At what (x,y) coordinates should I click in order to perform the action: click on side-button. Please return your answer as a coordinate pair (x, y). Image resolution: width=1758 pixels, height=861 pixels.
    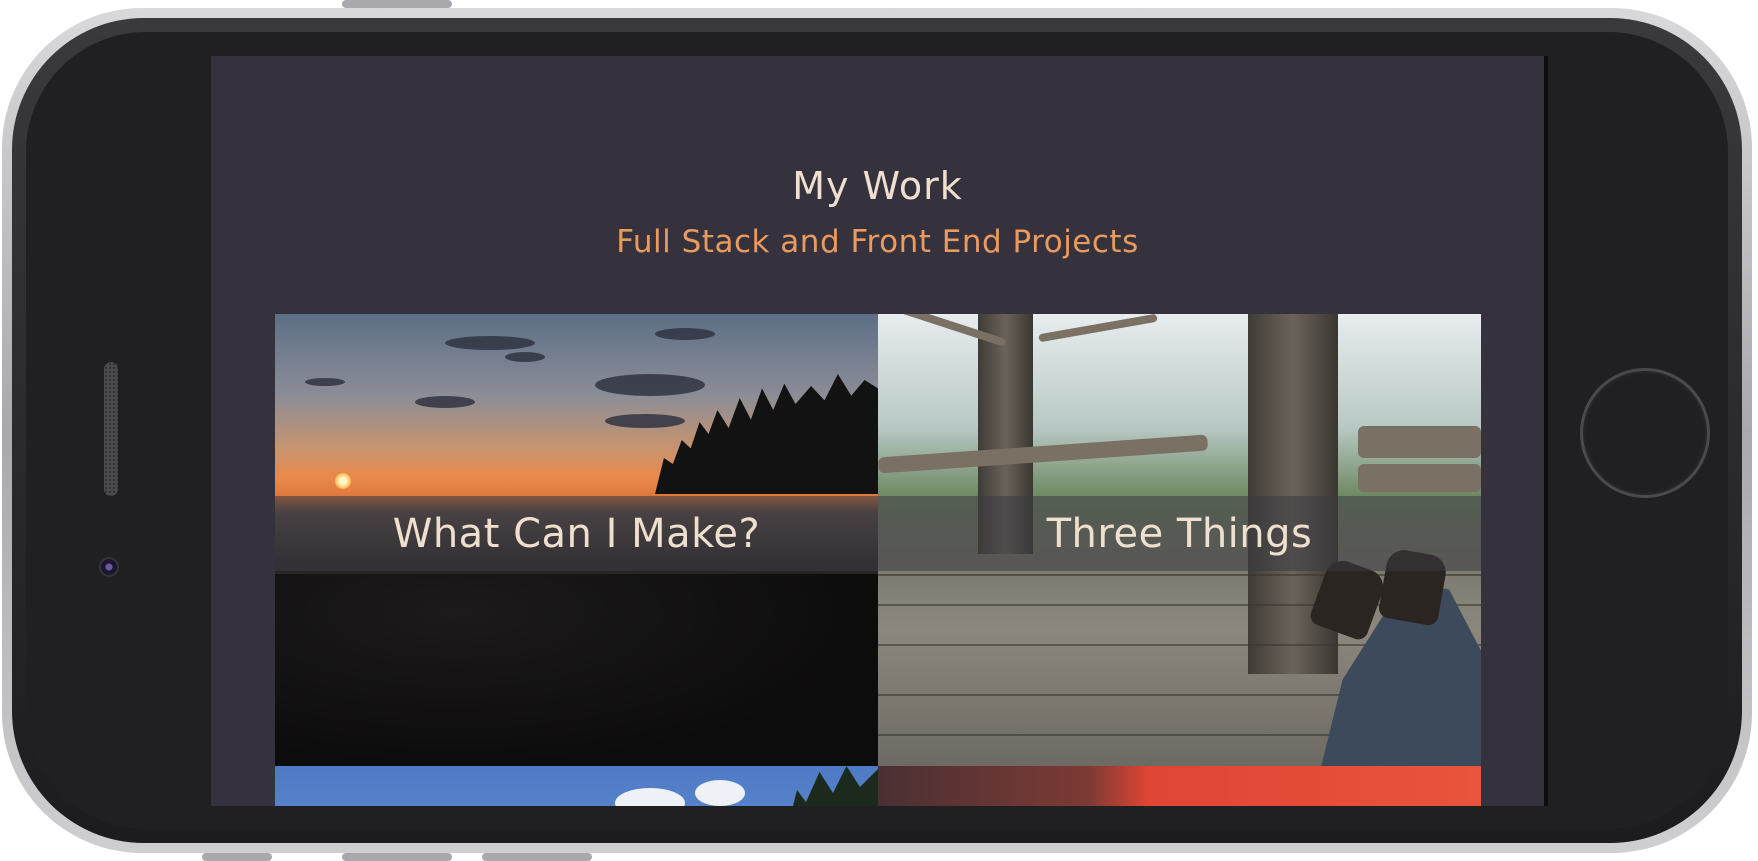
    Looking at the image, I should click on (537, 857).